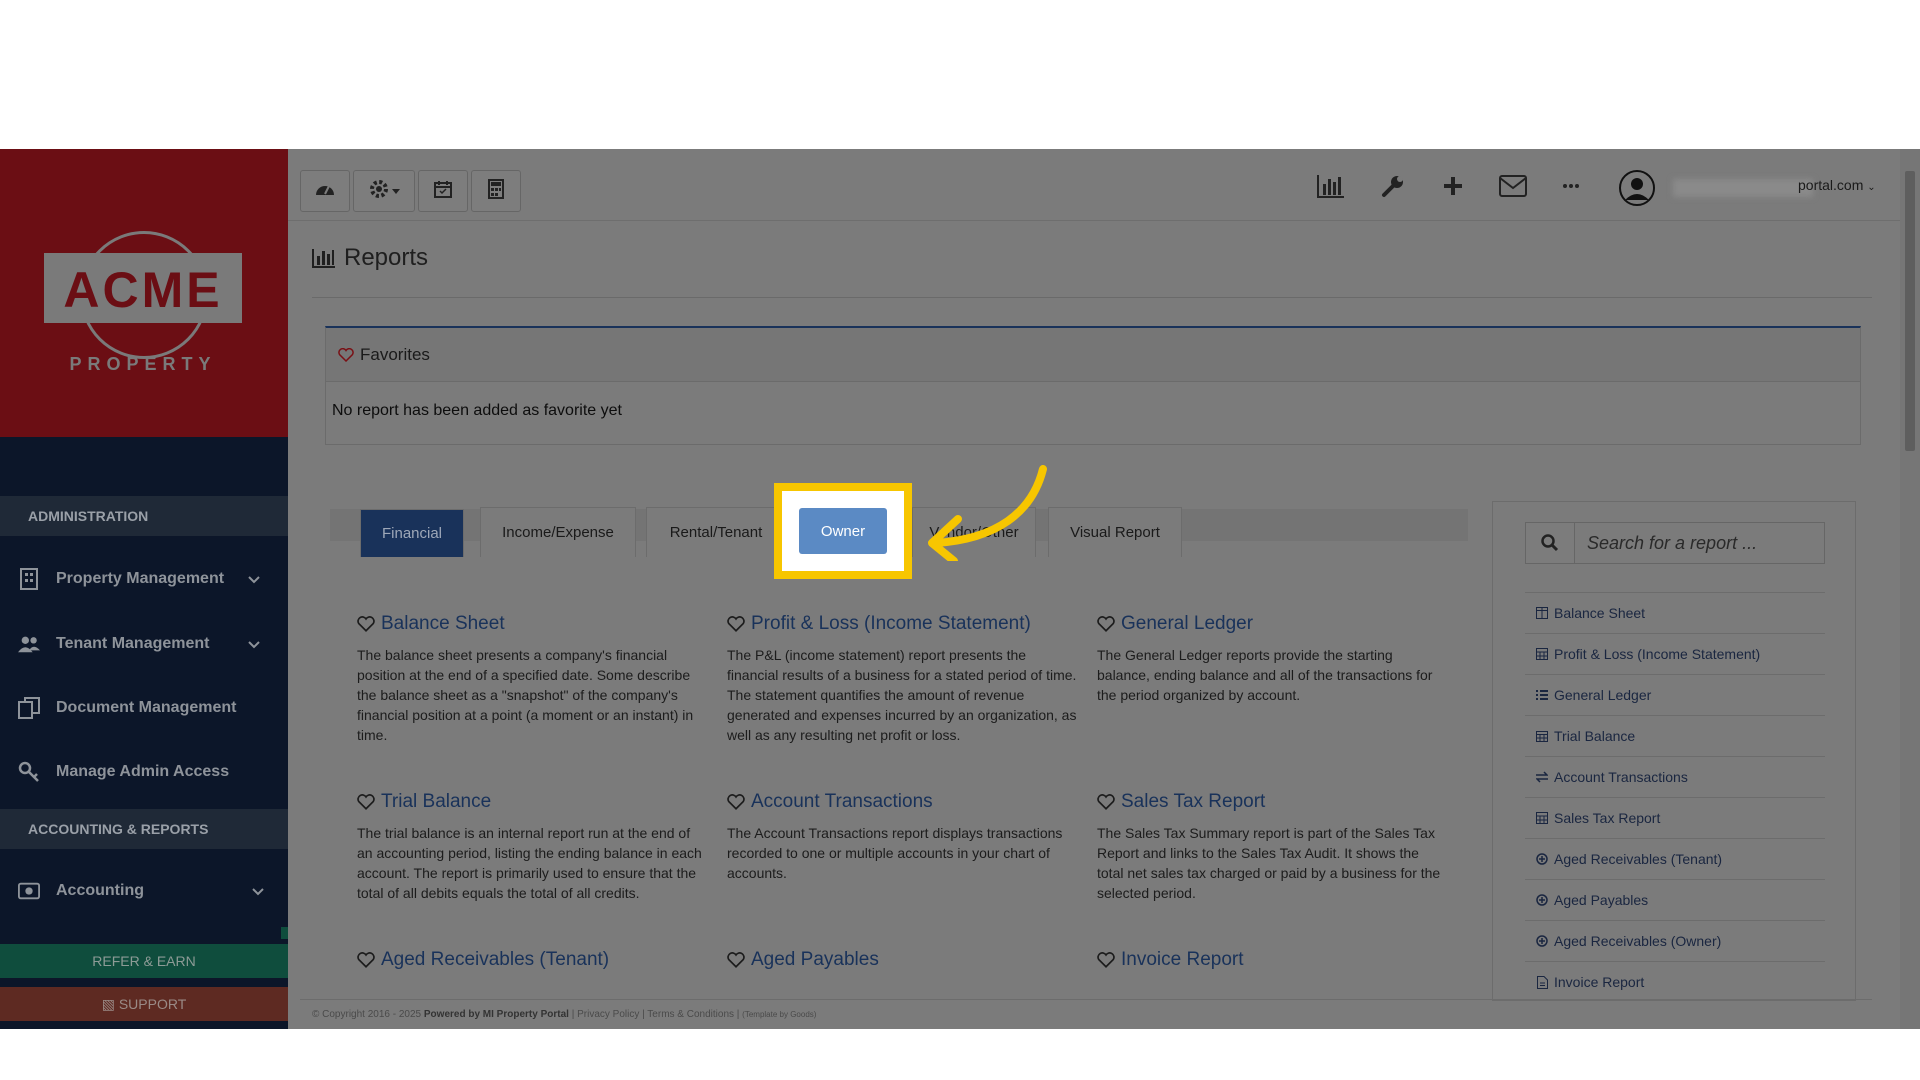 This screenshot has width=1920, height=1080. Describe the element at coordinates (1182, 959) in the screenshot. I see `report-title-text: Invoice Report` at that location.